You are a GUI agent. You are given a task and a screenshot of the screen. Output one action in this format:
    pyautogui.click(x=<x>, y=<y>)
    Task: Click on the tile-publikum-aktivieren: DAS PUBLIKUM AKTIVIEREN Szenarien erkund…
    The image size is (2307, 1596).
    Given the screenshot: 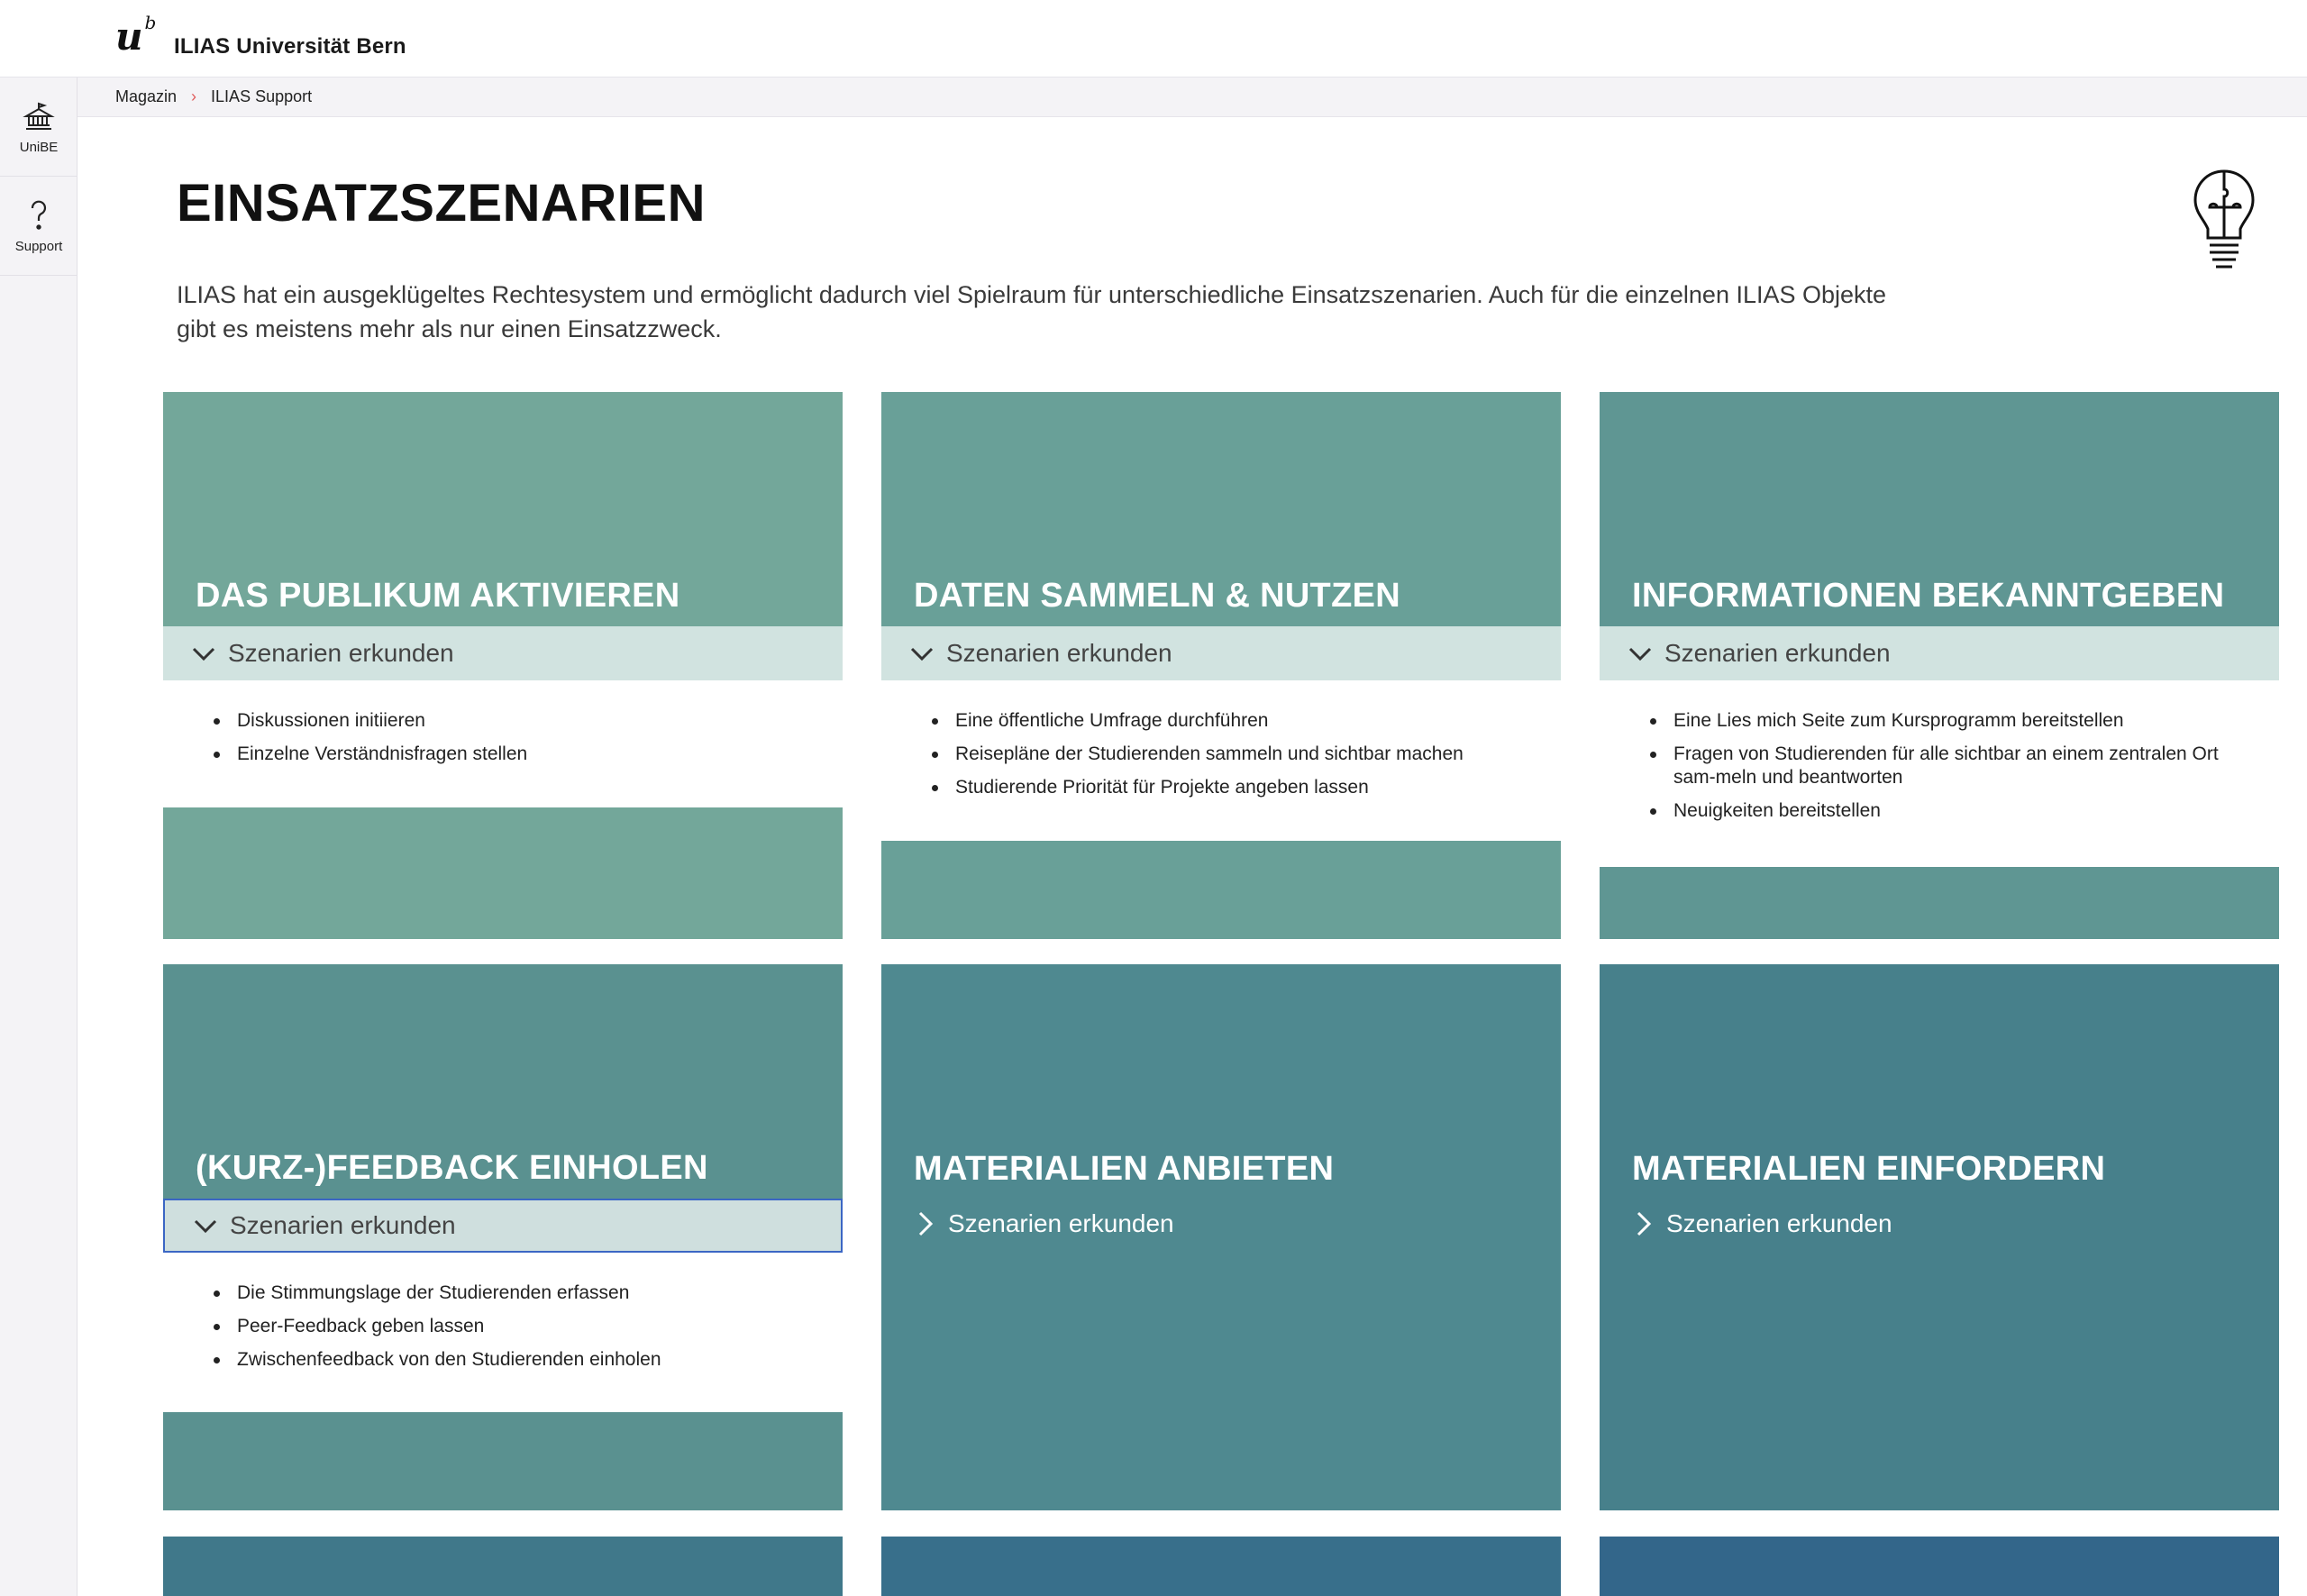 What is the action you would take?
    pyautogui.click(x=503, y=665)
    